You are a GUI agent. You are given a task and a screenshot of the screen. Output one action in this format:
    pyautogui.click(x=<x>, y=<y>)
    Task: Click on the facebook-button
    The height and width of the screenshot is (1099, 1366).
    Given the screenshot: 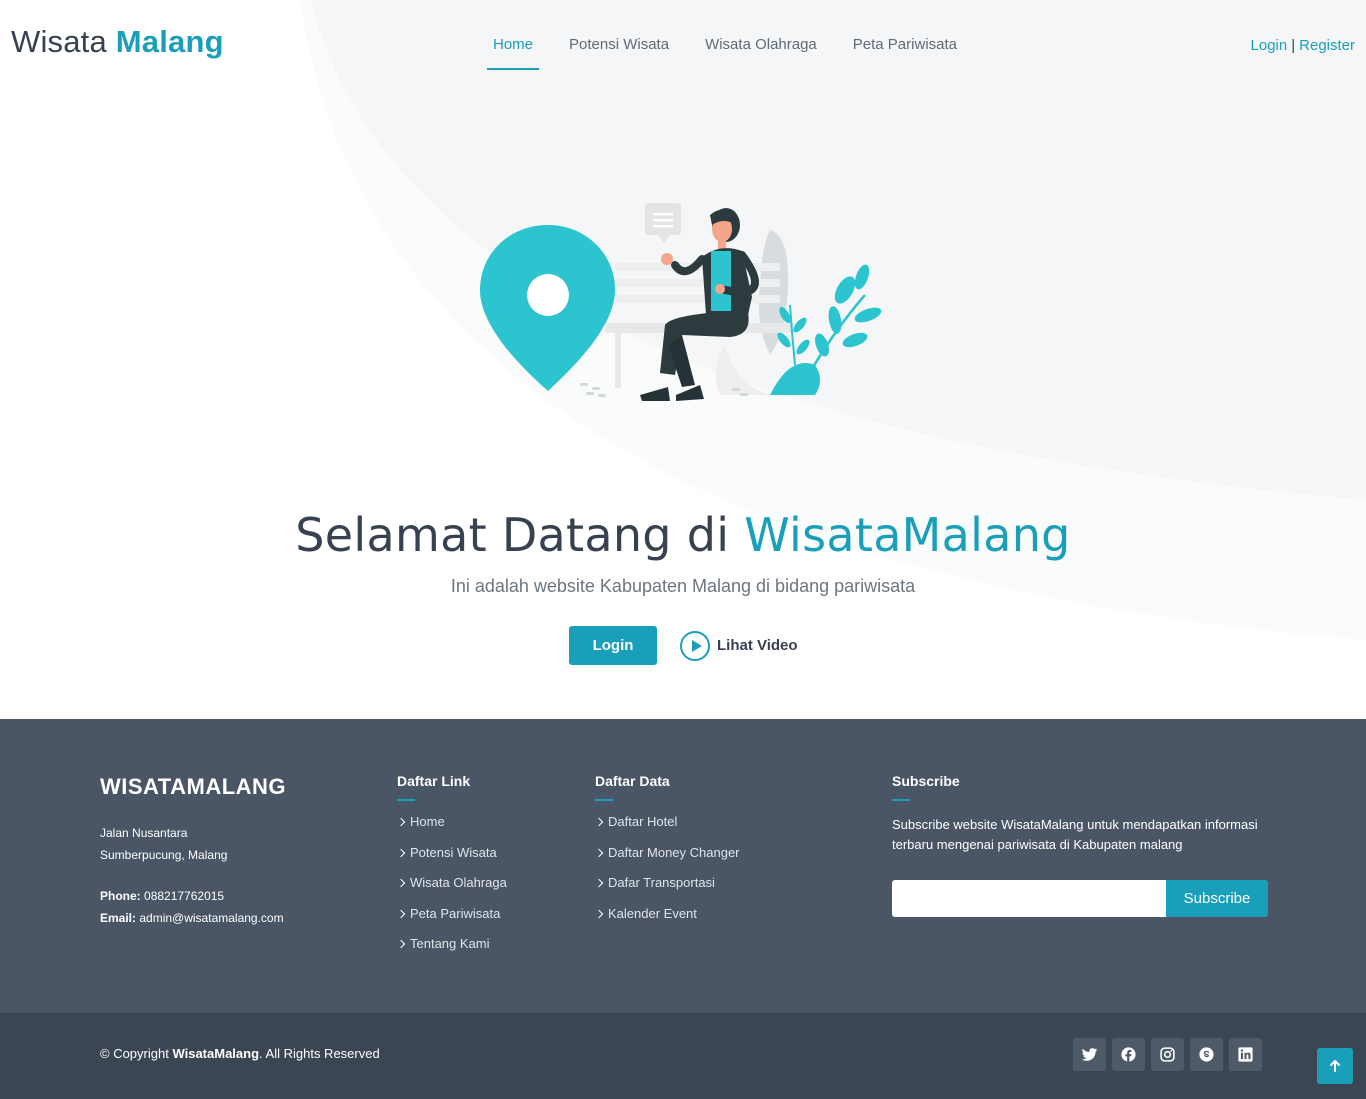 What is the action you would take?
    pyautogui.click(x=1128, y=1054)
    